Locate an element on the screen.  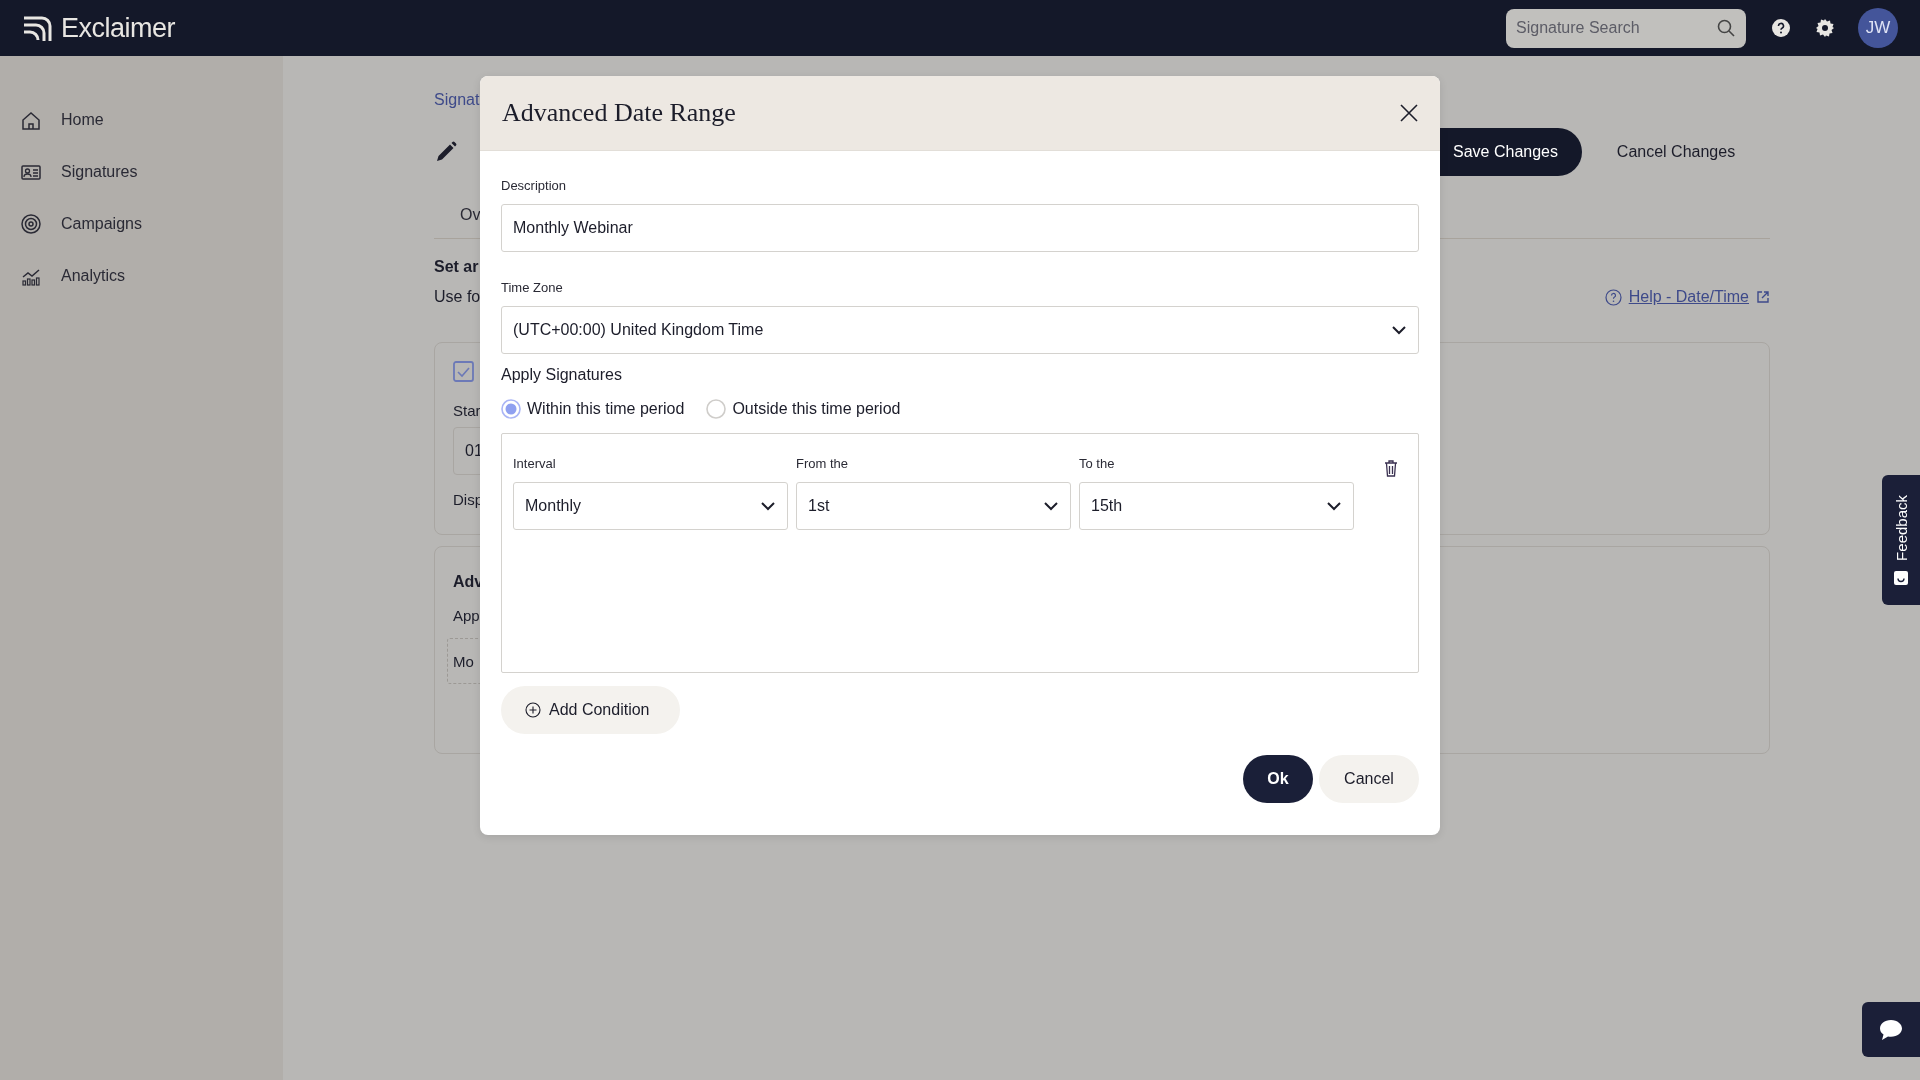
radio-option: Outside this time period is located at coordinates (803, 409).